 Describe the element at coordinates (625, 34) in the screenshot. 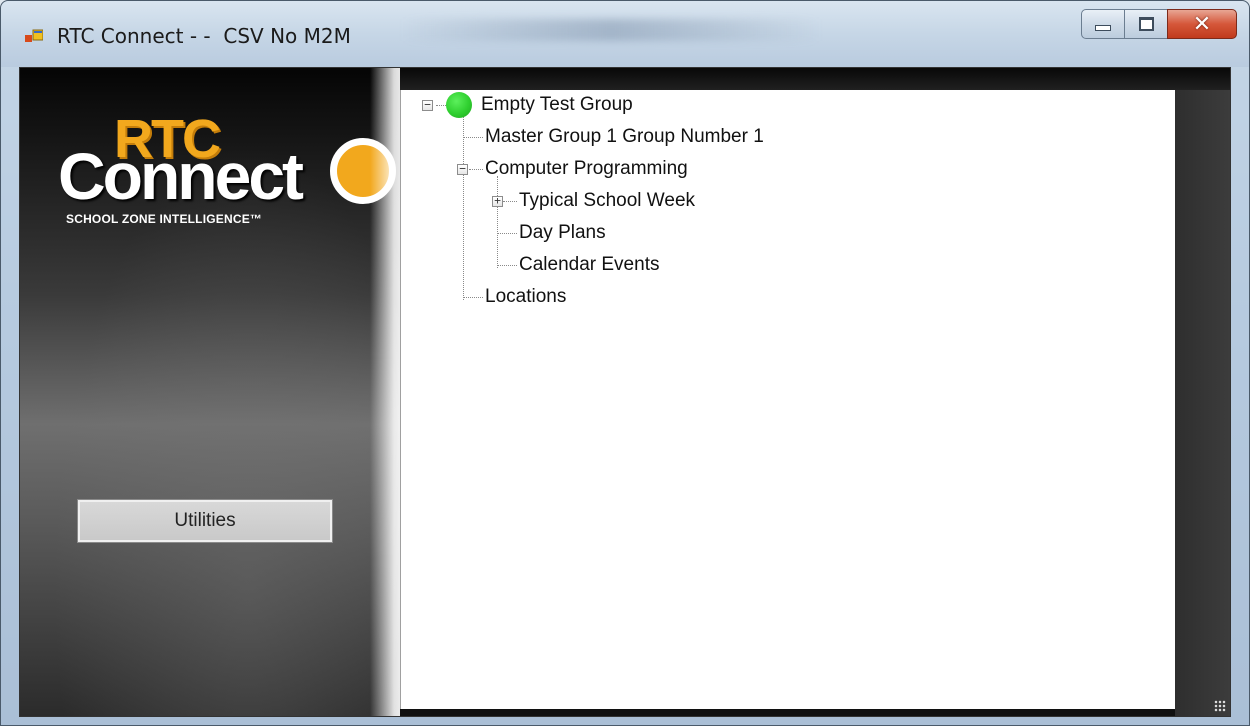

I see `title-bar: RTC Connect - - CSV No M2M ✕` at that location.